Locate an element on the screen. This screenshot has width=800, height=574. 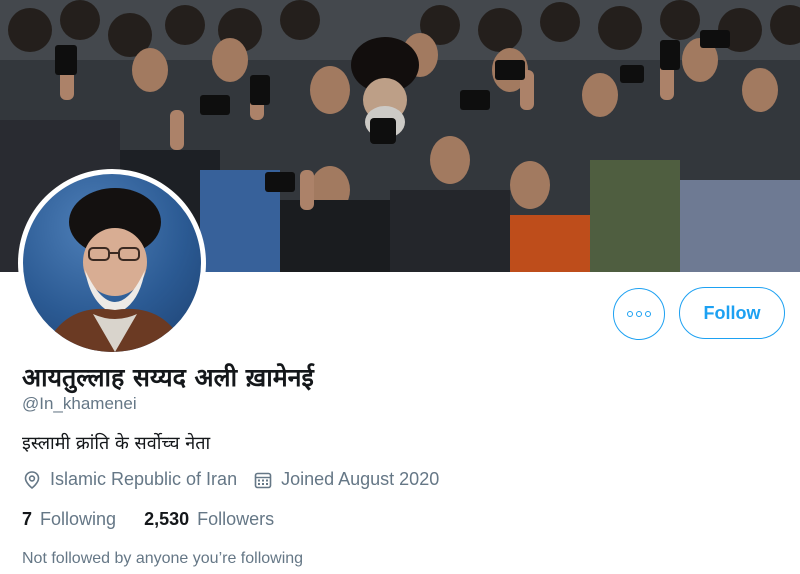
following-label: Following is located at coordinates (78, 519).